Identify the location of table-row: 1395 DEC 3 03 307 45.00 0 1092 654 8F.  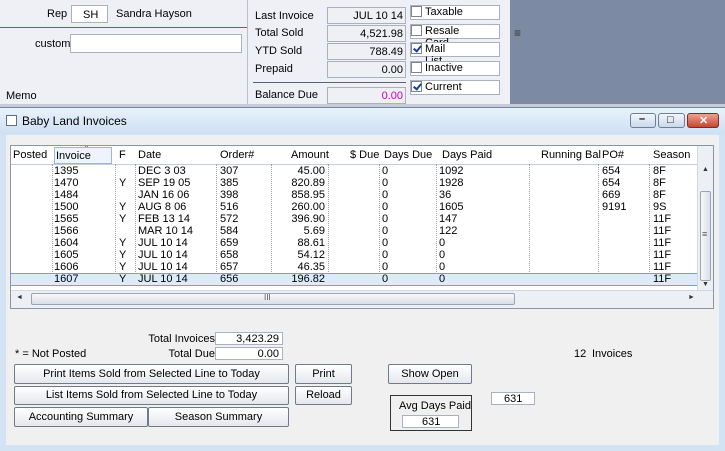
(354, 171).